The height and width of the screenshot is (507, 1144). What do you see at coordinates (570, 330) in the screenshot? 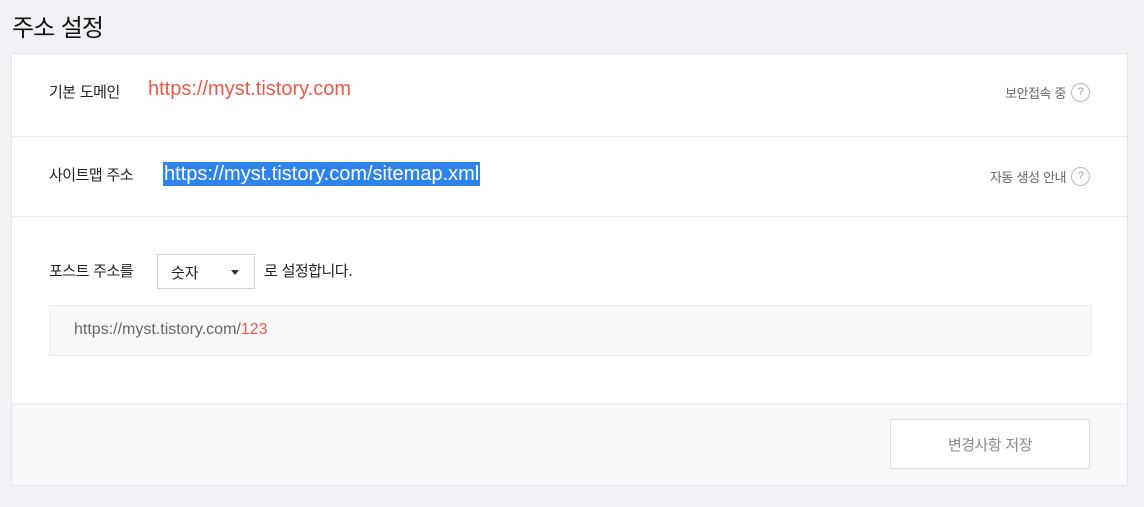
I see `address-preview: https://myst.tistory.com/123` at bounding box center [570, 330].